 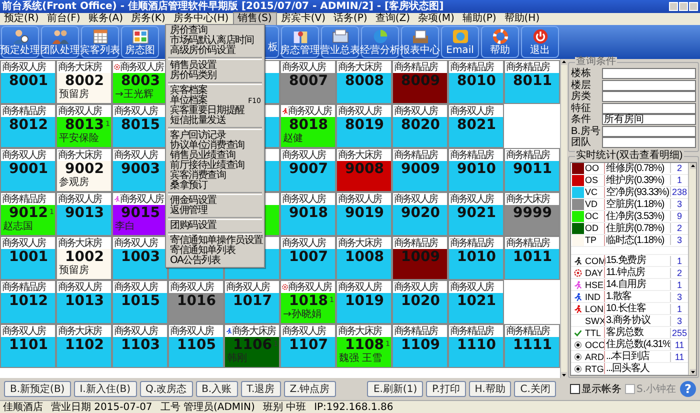 I want to click on field-label: 条件, so click(x=581, y=120).